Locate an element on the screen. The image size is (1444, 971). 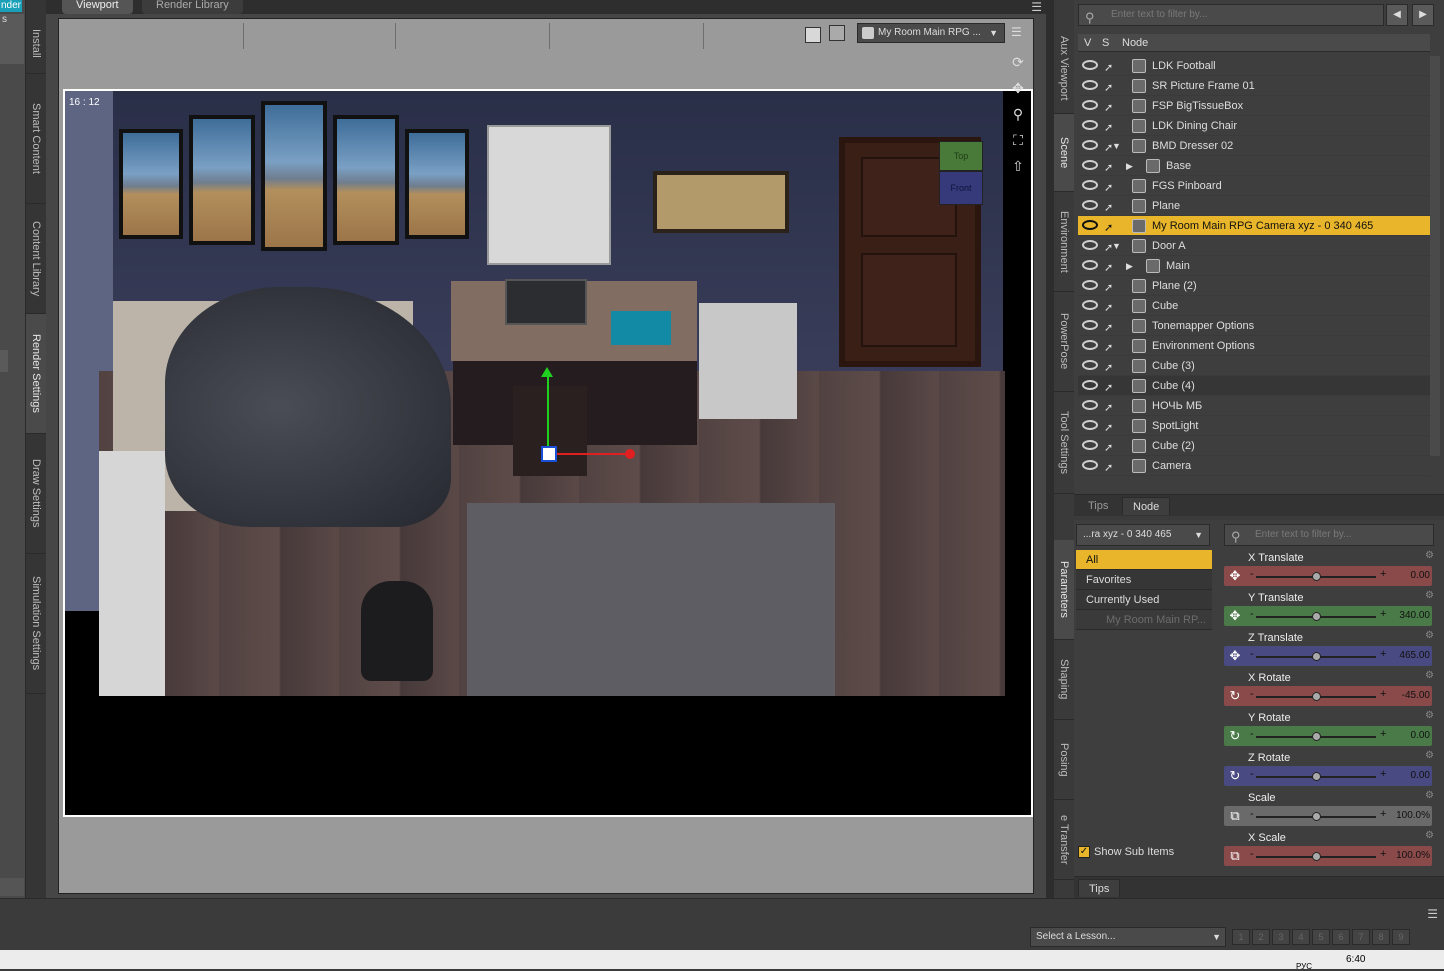
tab-install: Install is located at coordinates (36, 44).